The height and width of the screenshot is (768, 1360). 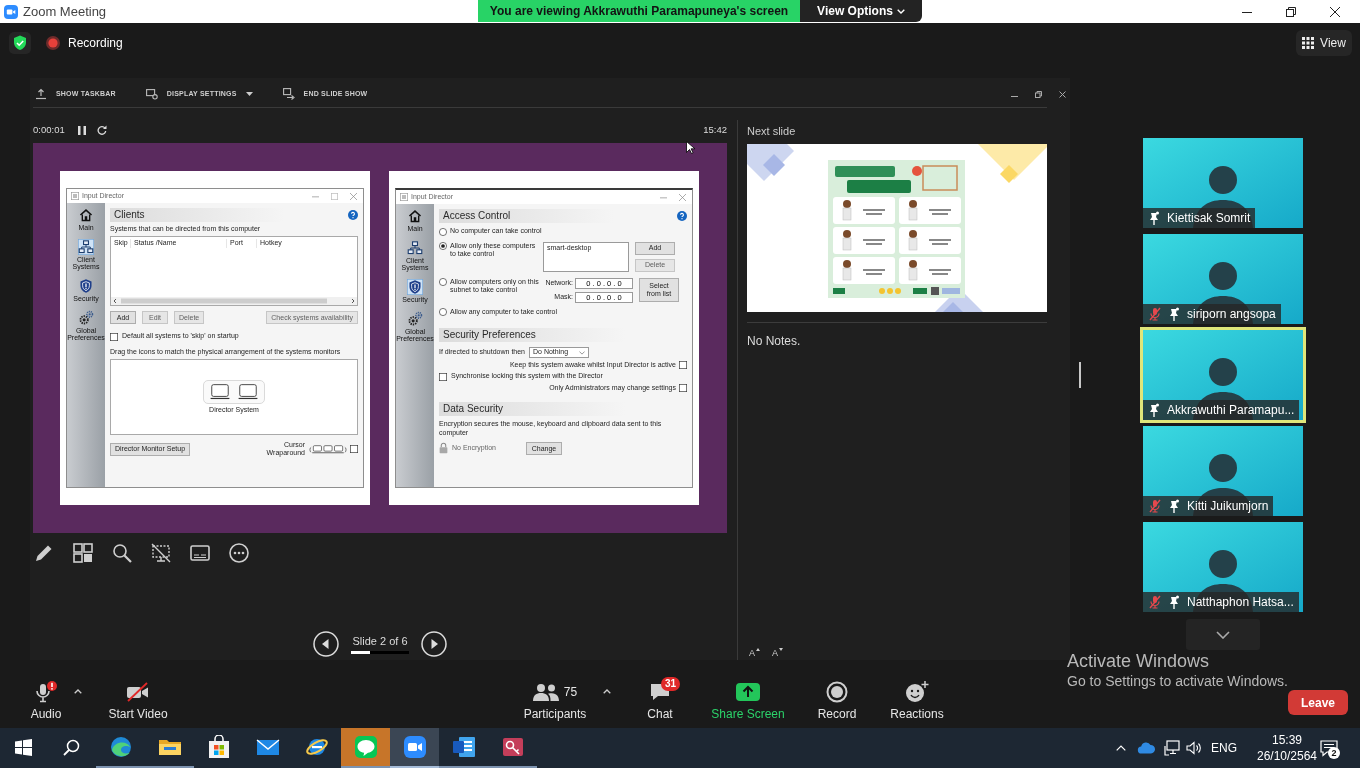 I want to click on speaker-icon, so click(x=1194, y=748).